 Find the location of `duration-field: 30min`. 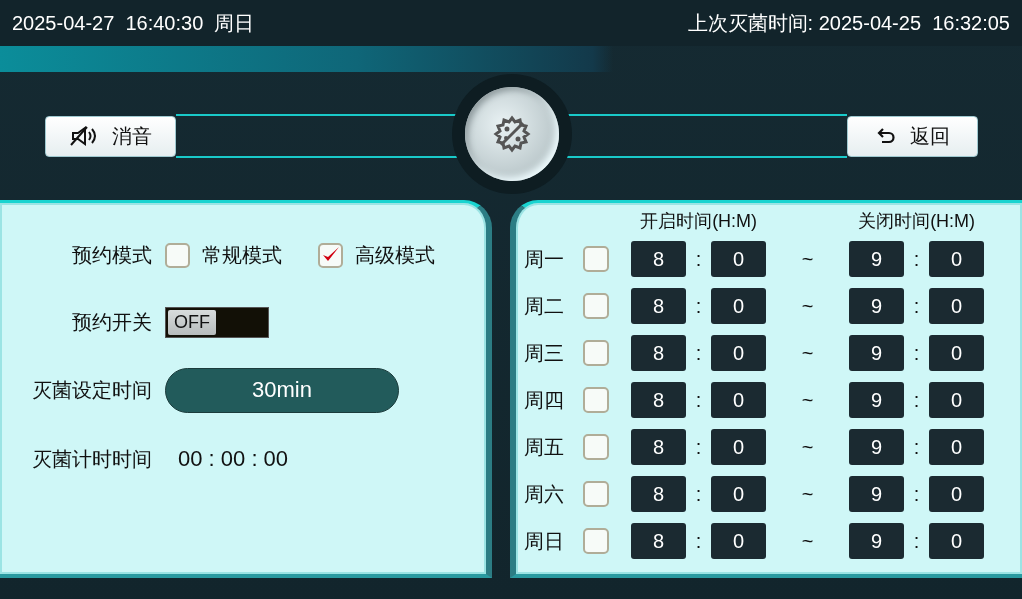

duration-field: 30min is located at coordinates (282, 390).